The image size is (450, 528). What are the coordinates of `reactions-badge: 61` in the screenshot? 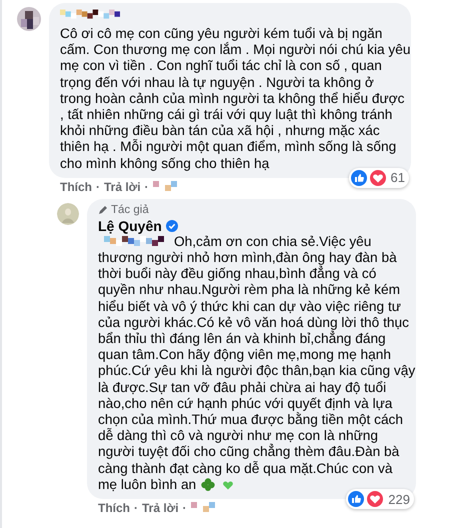 It's located at (378, 178).